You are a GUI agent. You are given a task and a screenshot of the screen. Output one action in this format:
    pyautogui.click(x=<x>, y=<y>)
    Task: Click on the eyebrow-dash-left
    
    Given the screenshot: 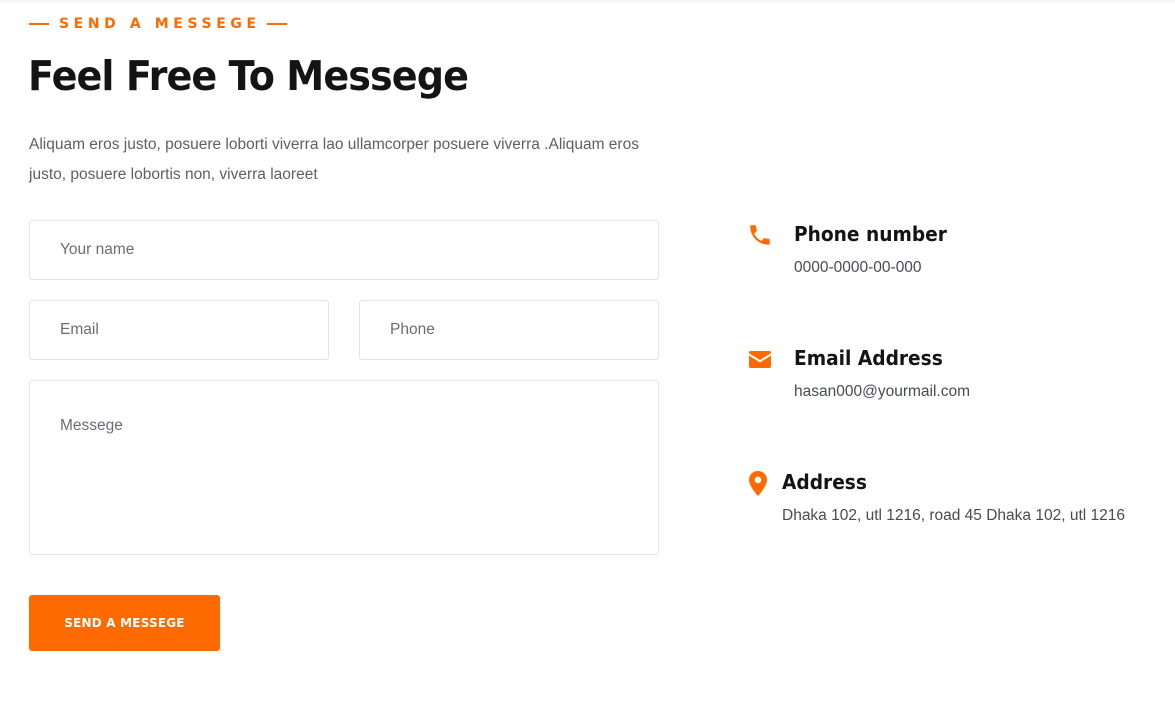 What is the action you would take?
    pyautogui.click(x=39, y=24)
    